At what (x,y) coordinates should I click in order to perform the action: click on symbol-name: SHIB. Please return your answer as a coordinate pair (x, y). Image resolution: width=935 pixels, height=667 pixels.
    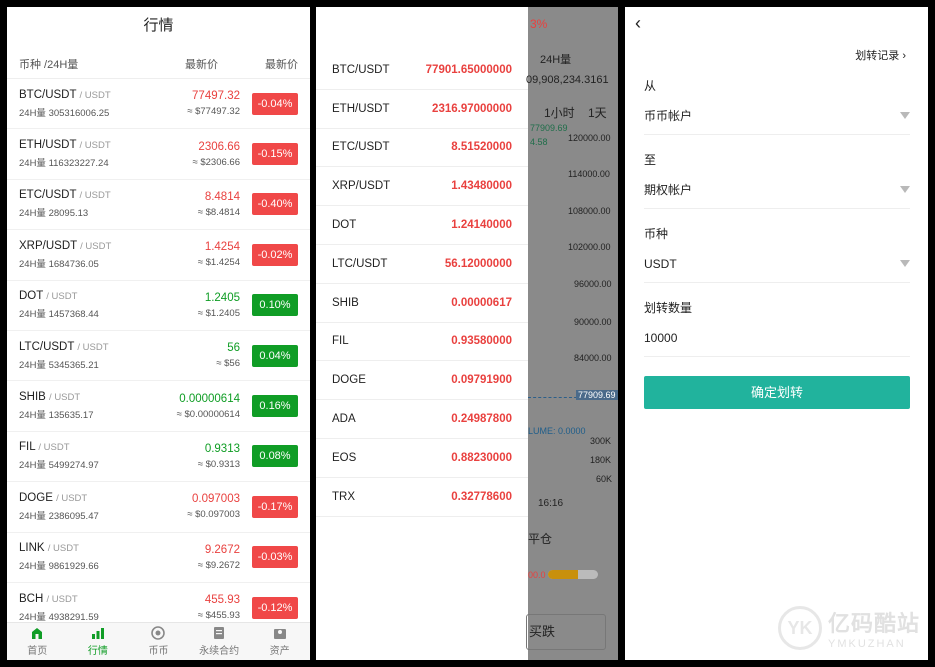
    Looking at the image, I should click on (32, 397).